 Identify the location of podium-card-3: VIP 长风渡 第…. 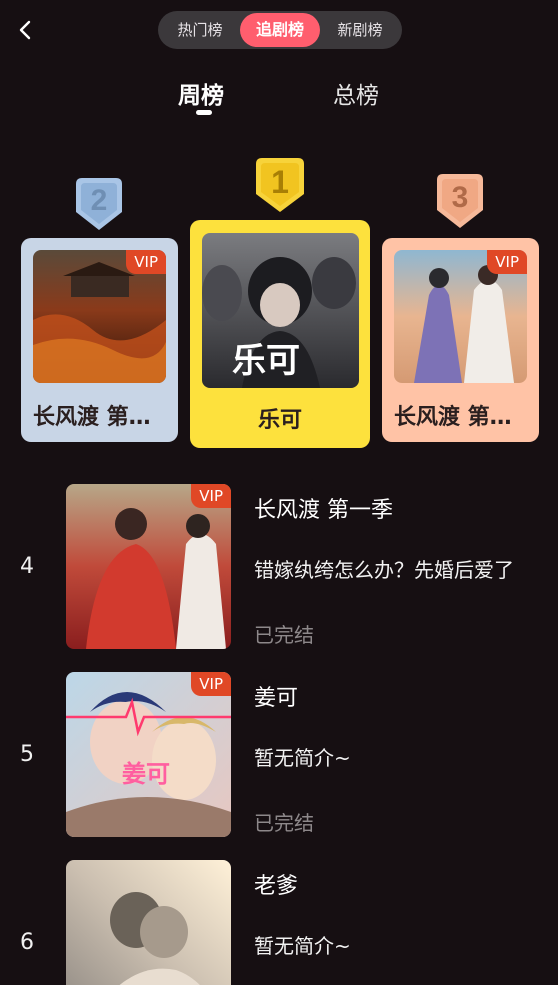
(460, 340).